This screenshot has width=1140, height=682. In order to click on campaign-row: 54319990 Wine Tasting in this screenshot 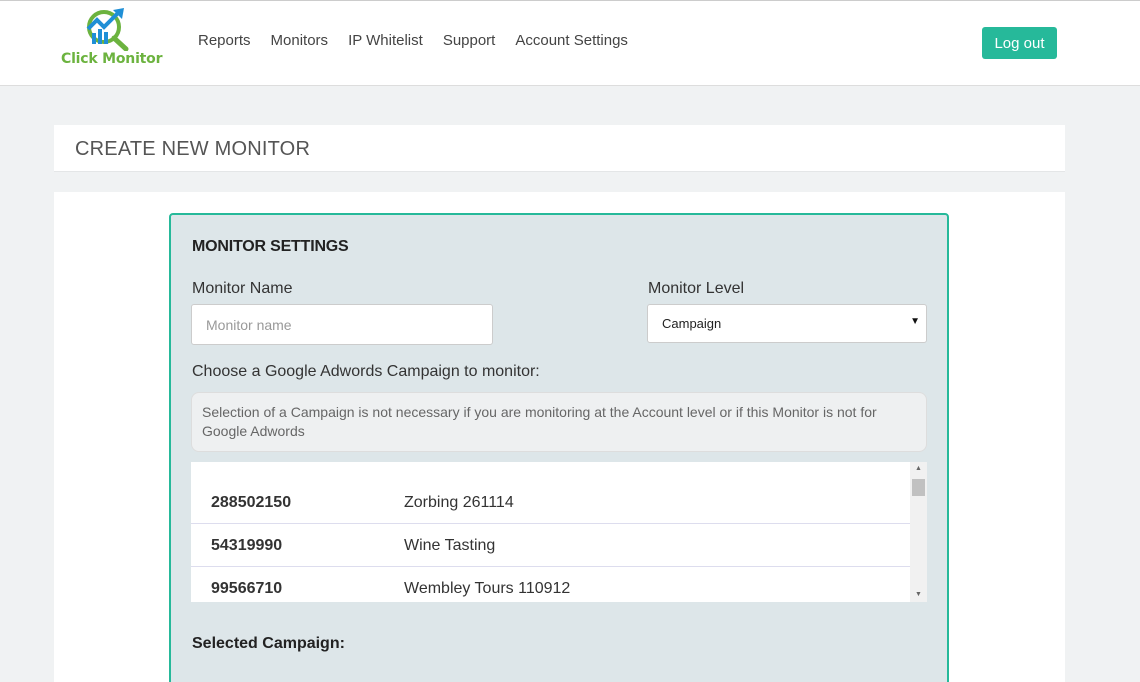, I will do `click(550, 545)`.